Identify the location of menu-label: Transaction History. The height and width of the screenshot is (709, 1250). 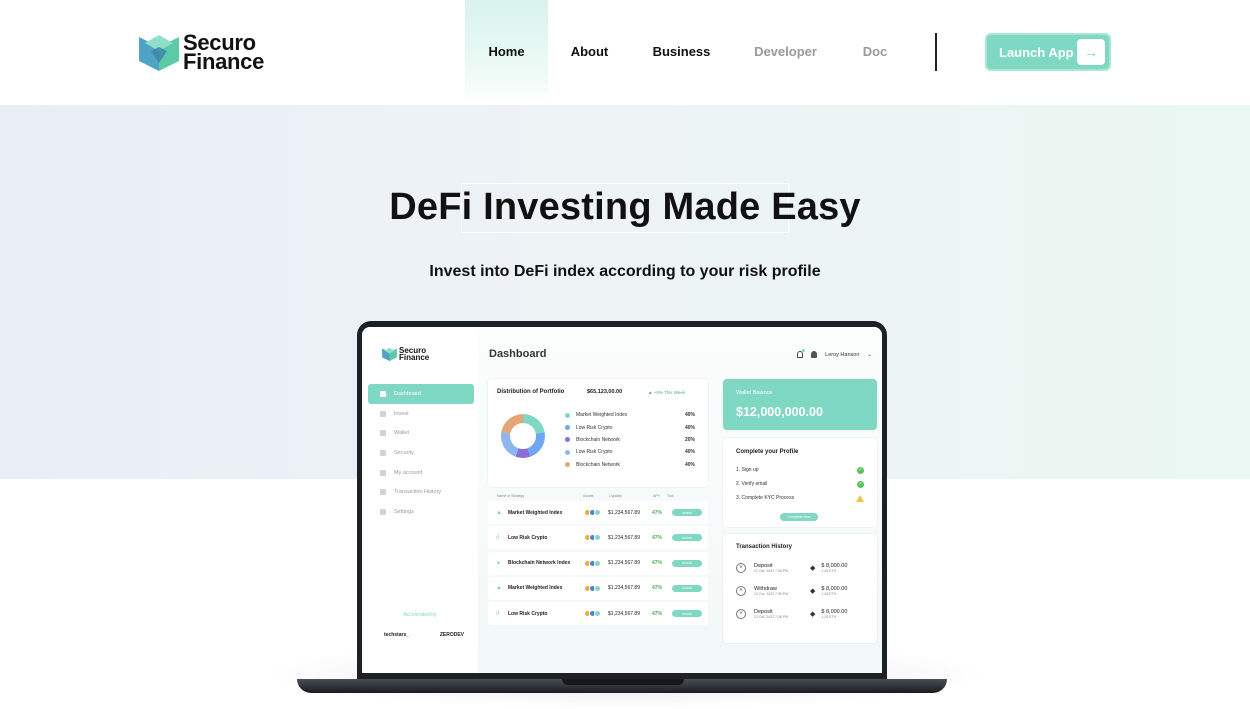
(418, 492).